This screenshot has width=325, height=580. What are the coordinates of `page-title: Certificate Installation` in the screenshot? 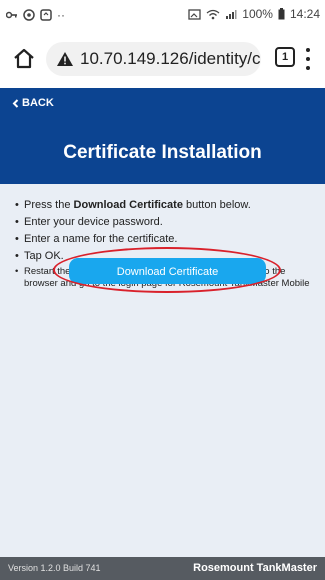 It's located at (162, 152).